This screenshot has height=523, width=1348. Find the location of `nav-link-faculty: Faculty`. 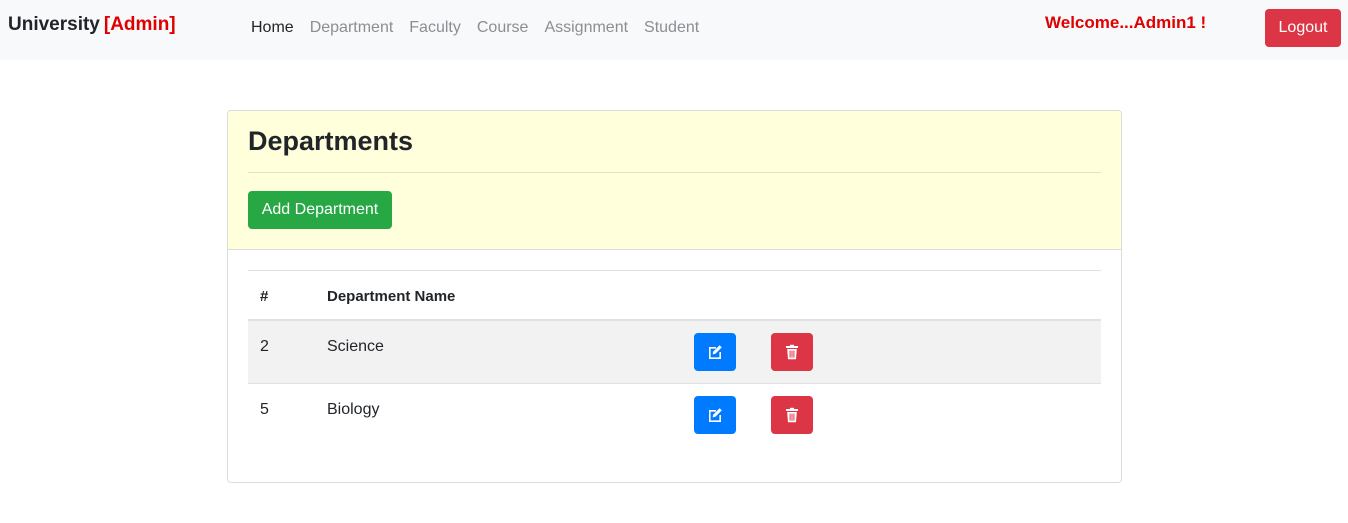

nav-link-faculty: Faculty is located at coordinates (435, 28).